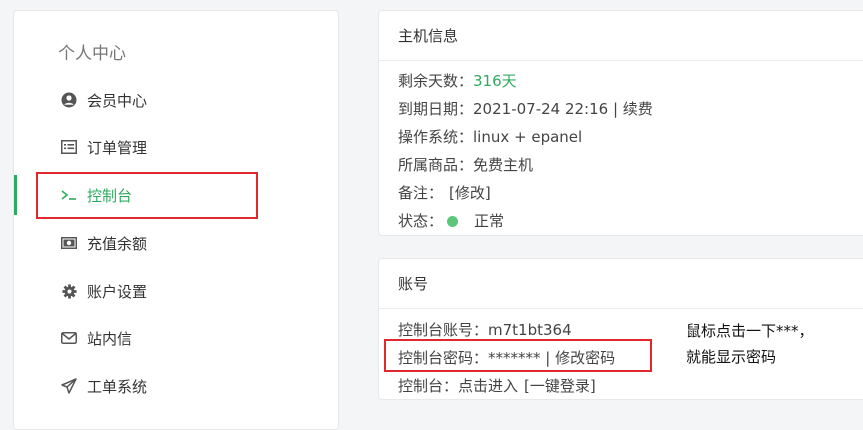 This screenshot has height=430, width=863. What do you see at coordinates (421, 221) in the screenshot?
I see `status-label: 状态：` at bounding box center [421, 221].